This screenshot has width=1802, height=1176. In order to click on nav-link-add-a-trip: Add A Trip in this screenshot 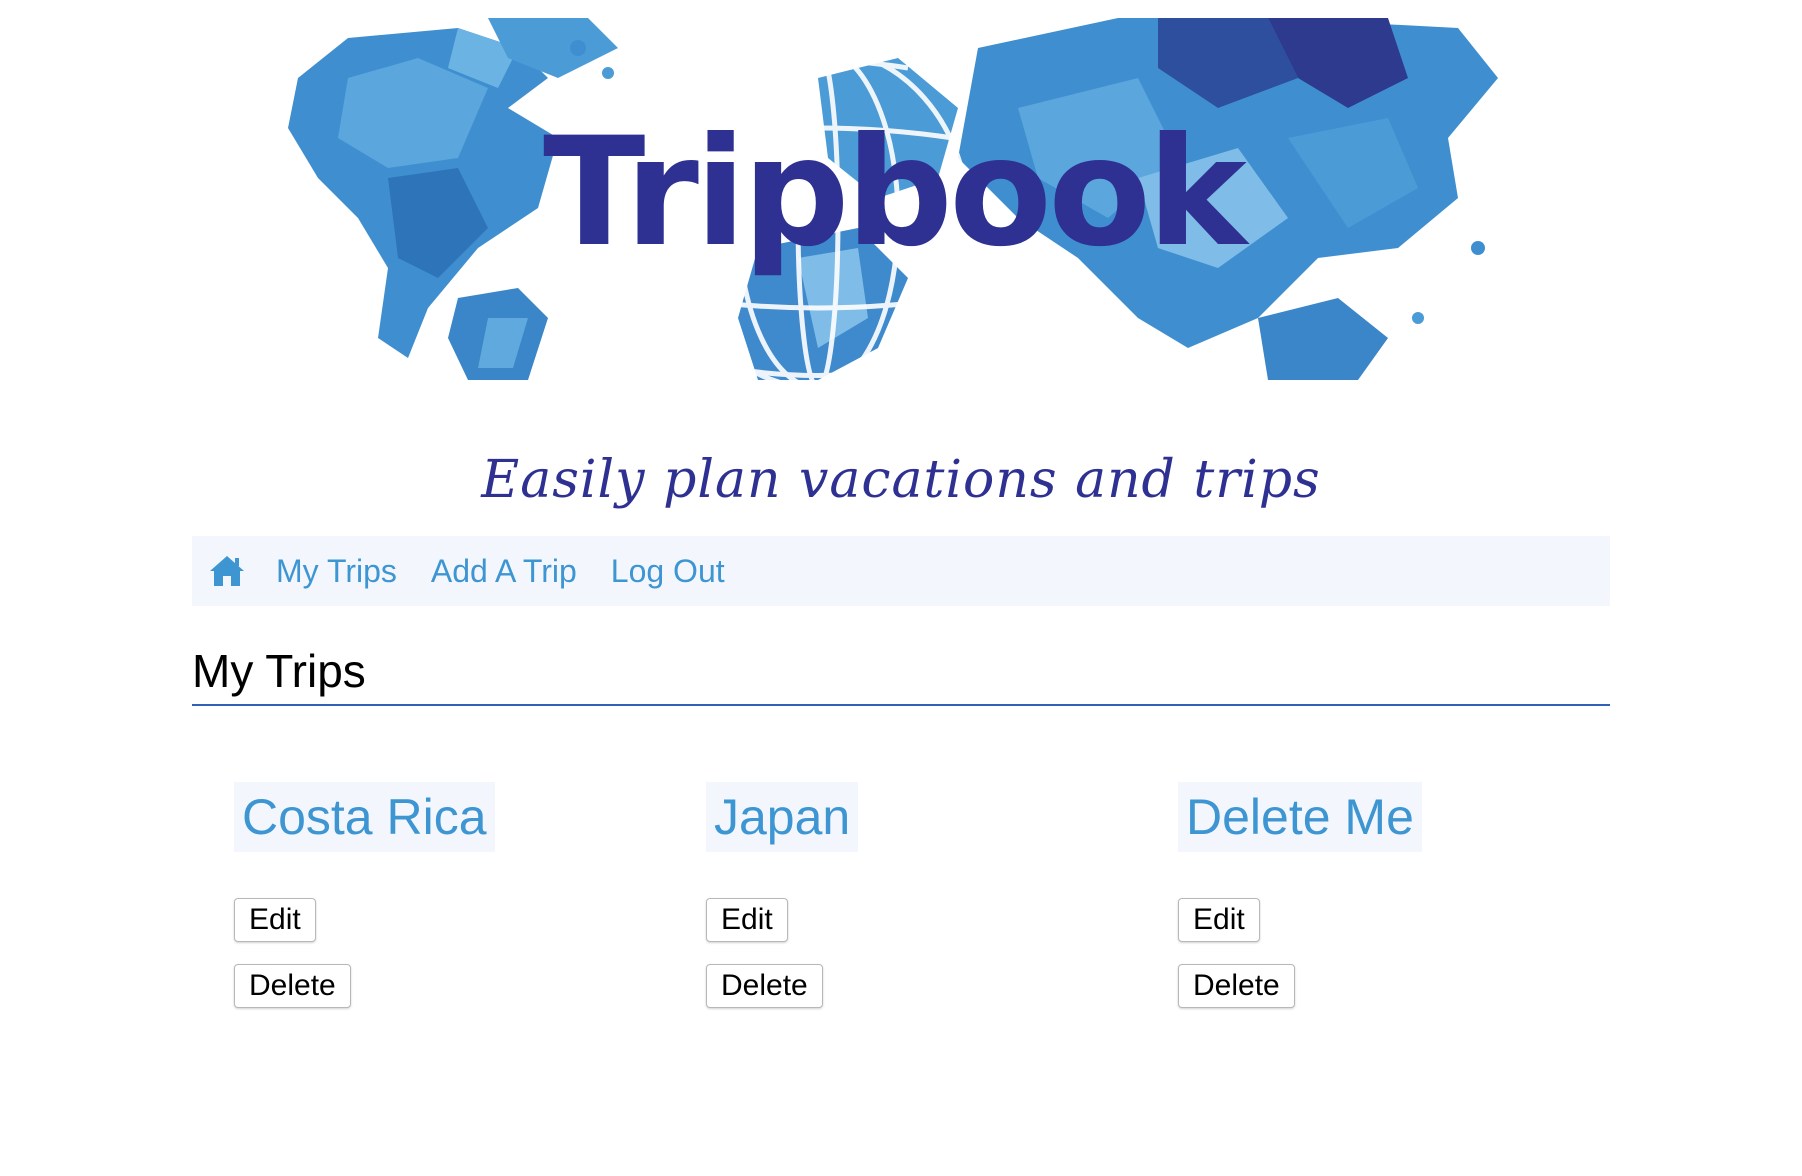, I will do `click(504, 571)`.